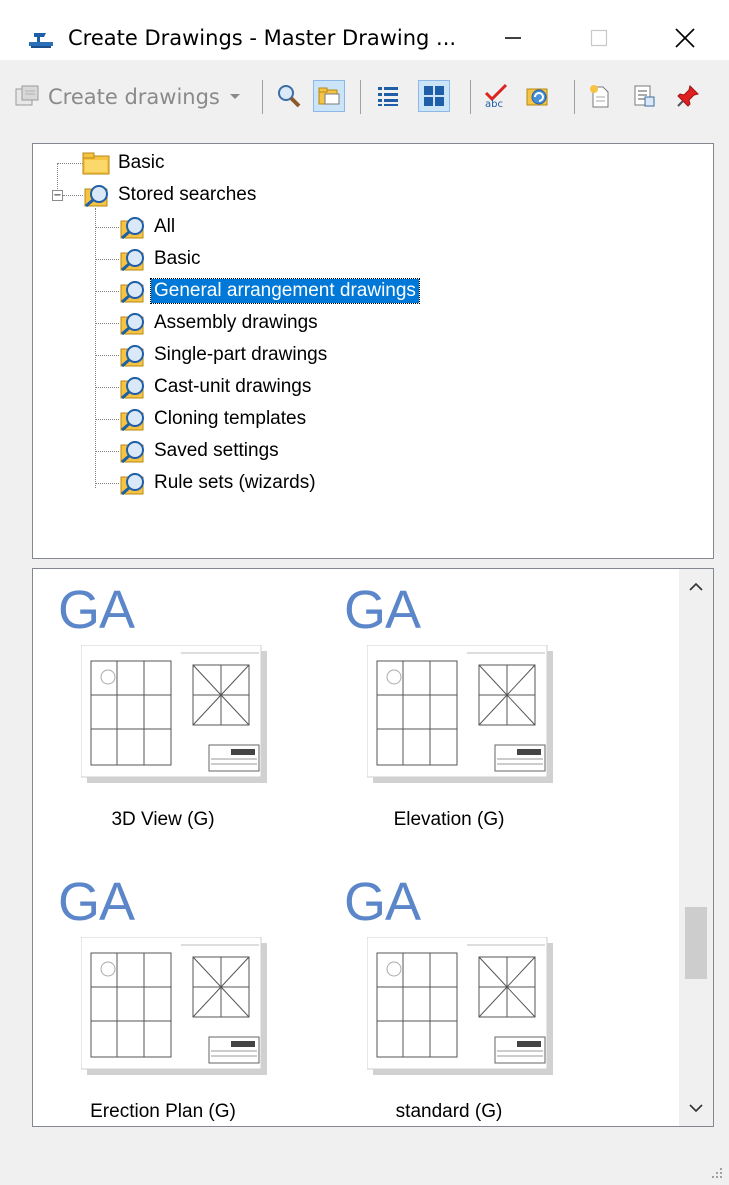 The height and width of the screenshot is (1185, 729). Describe the element at coordinates (216, 450) in the screenshot. I see `tree-item-label: Saved settings` at that location.